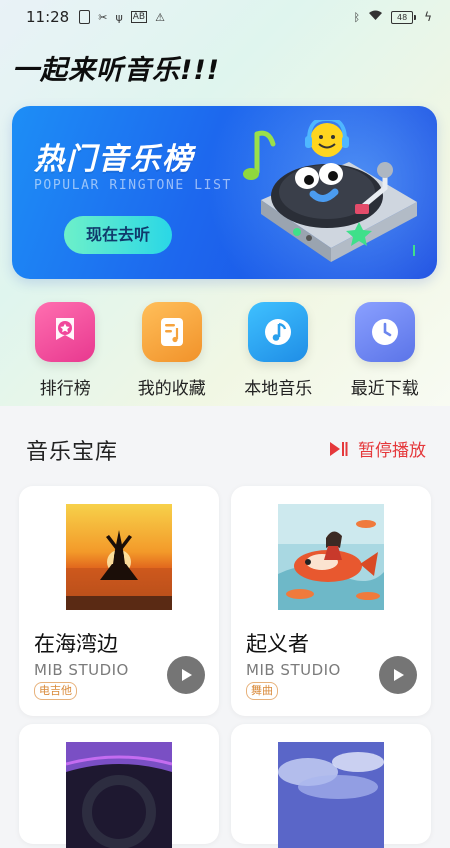 The width and height of the screenshot is (450, 848). I want to click on section-title: 音乐宝库, so click(72, 452).